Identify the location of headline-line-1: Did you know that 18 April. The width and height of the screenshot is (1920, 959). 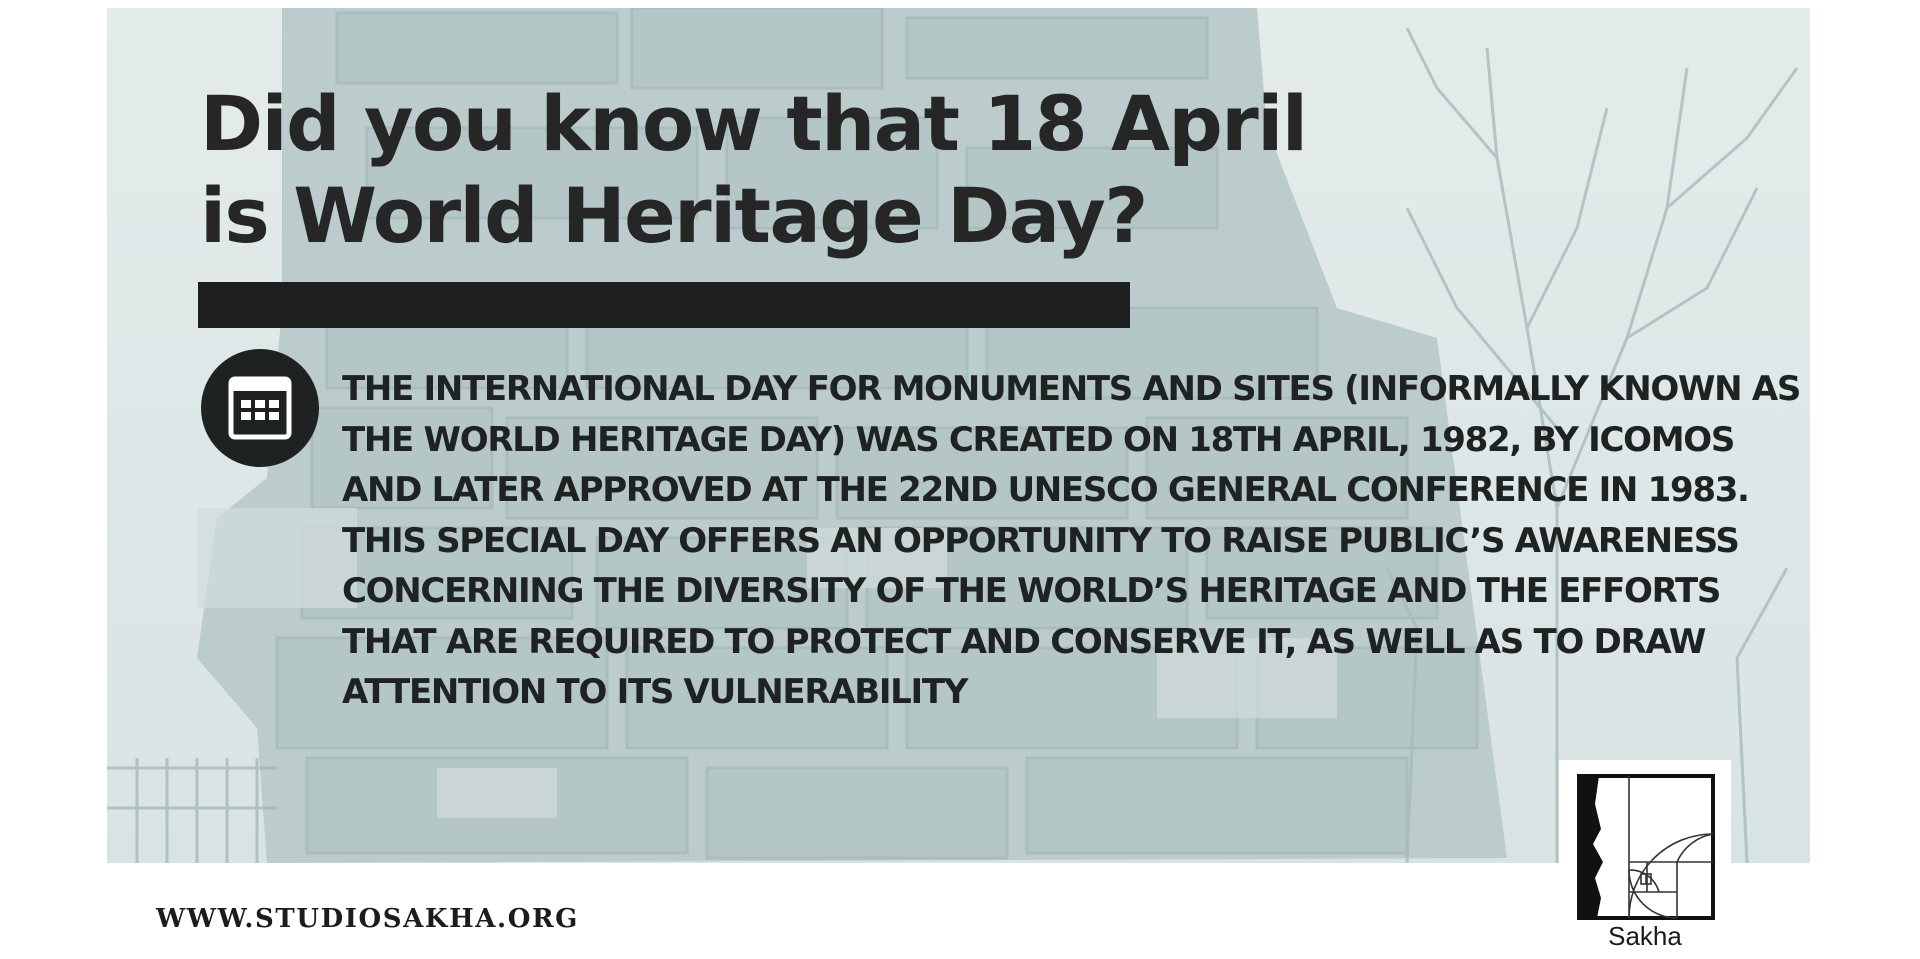
(754, 123).